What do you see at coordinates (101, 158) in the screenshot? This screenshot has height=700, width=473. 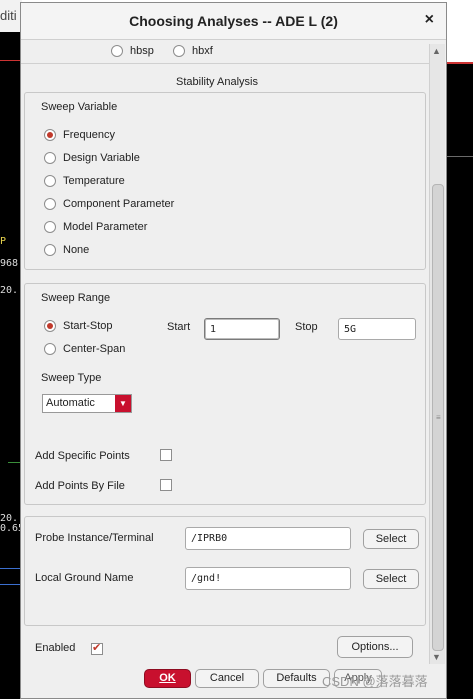 I see `radio-label: Design Variable` at bounding box center [101, 158].